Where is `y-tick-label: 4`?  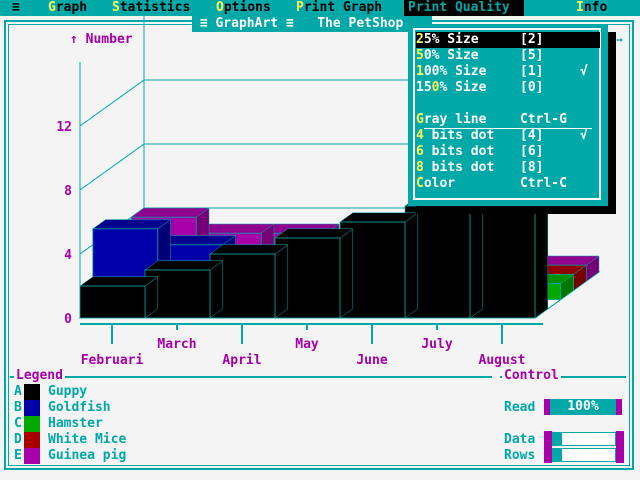 y-tick-label: 4 is located at coordinates (68, 255).